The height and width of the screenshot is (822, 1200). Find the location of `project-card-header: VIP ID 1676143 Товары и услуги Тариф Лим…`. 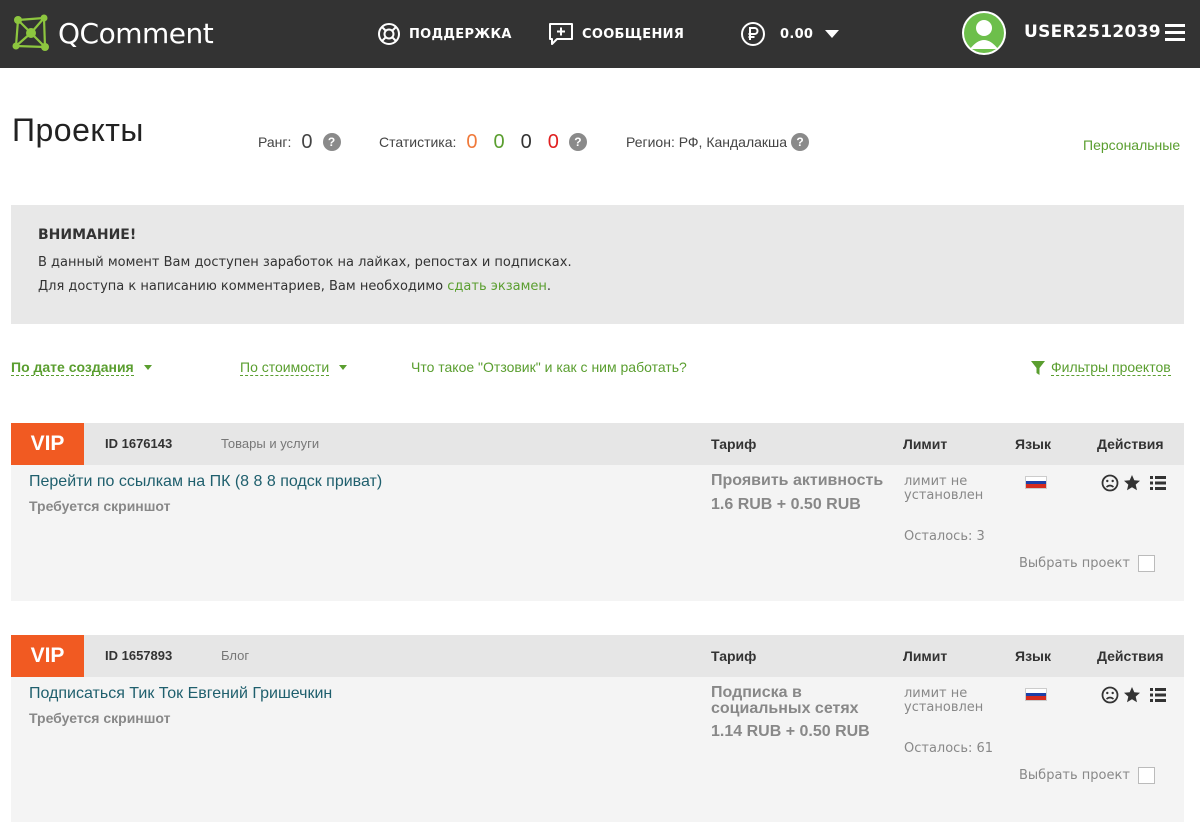

project-card-header: VIP ID 1676143 Товары и услуги Тариф Лим… is located at coordinates (597, 444).